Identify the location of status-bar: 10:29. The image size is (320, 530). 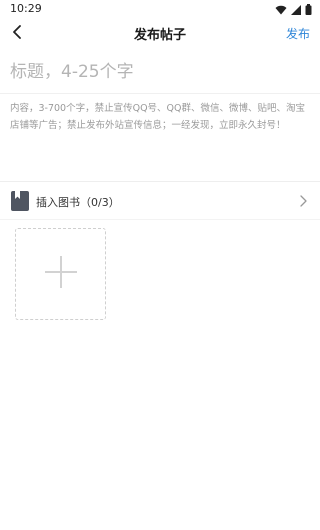
(160, 9).